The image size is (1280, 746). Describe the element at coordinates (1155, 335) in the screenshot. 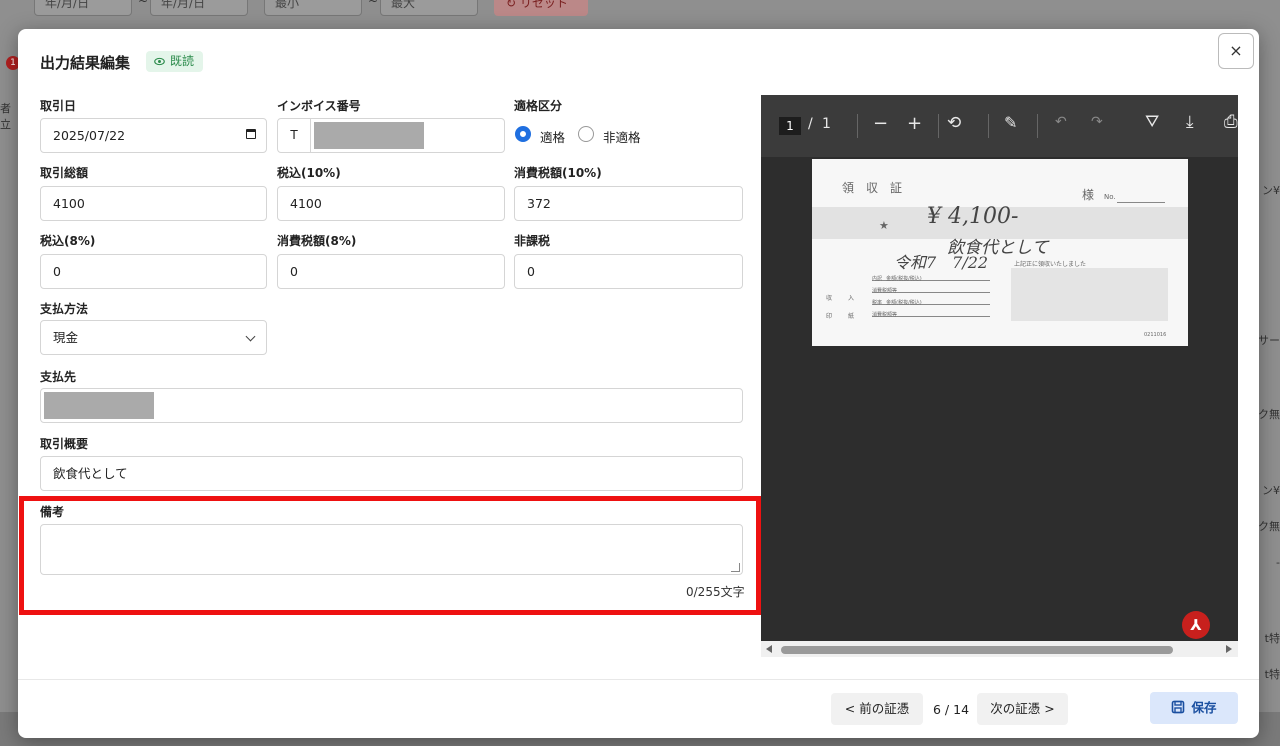

I see `receipt-code: 0211016` at that location.